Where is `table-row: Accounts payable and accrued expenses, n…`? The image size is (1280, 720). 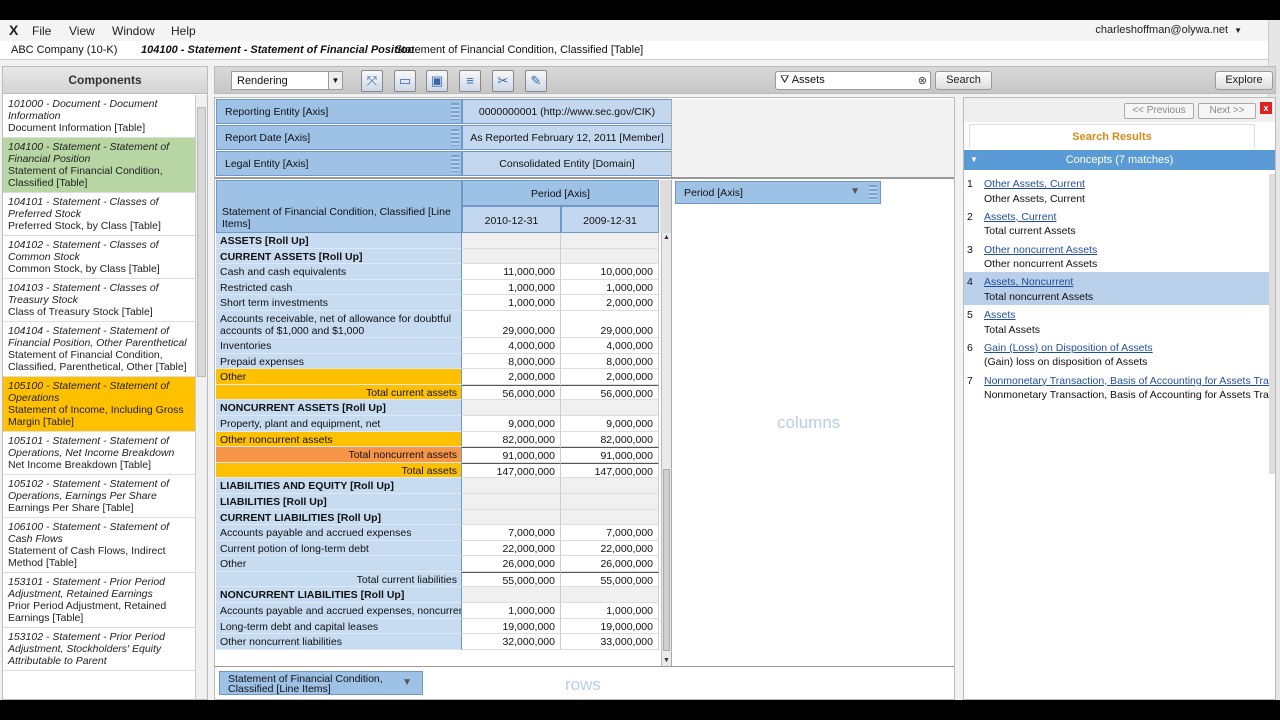 table-row: Accounts payable and accrued expenses, n… is located at coordinates (438, 611).